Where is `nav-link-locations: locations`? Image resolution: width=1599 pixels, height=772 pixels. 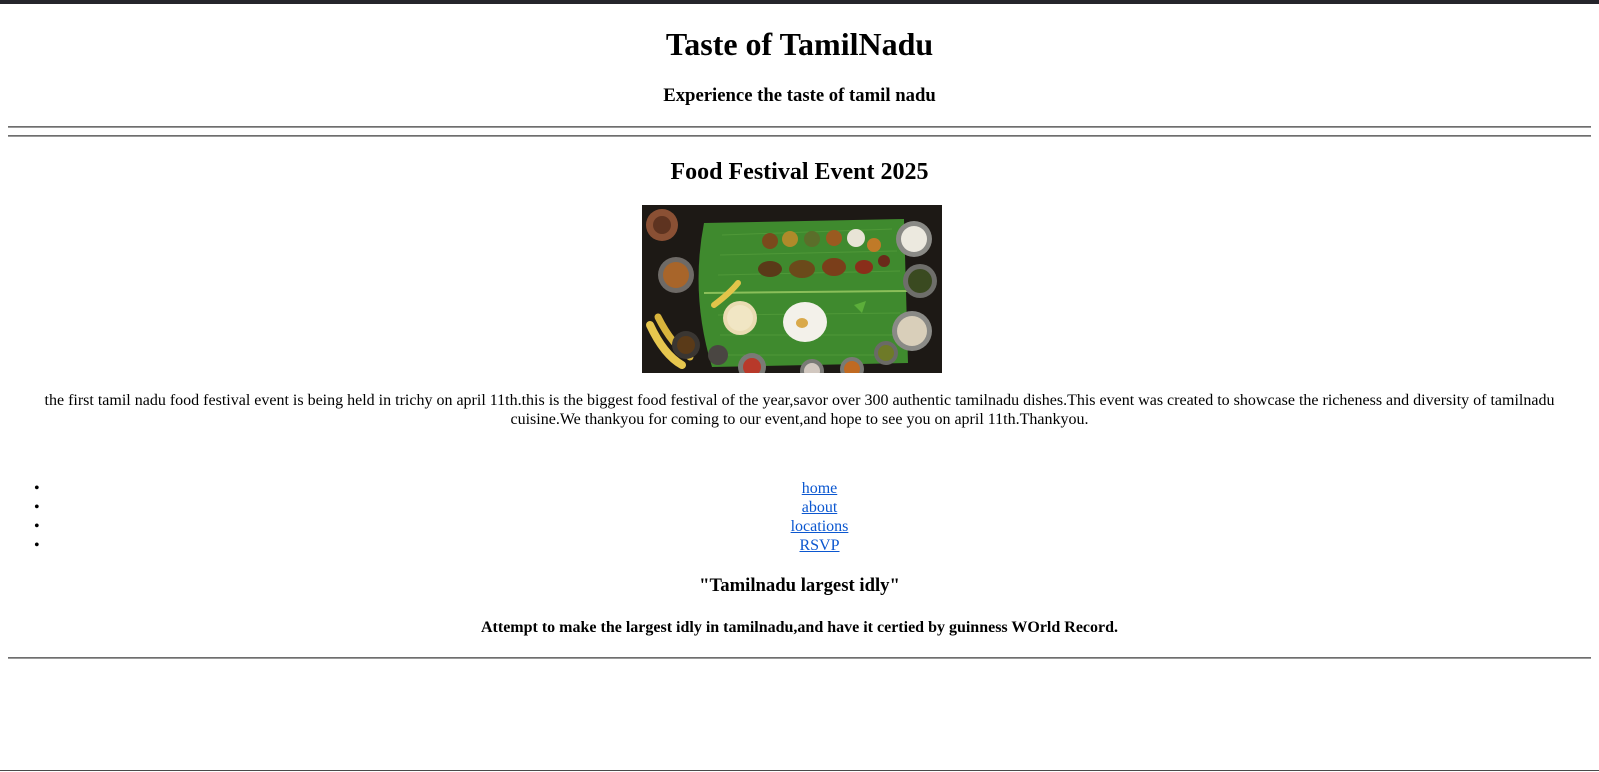 nav-link-locations: locations is located at coordinates (820, 526).